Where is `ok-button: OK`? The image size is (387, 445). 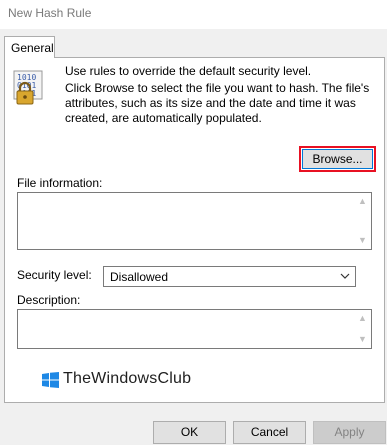
ok-button: OK is located at coordinates (189, 432).